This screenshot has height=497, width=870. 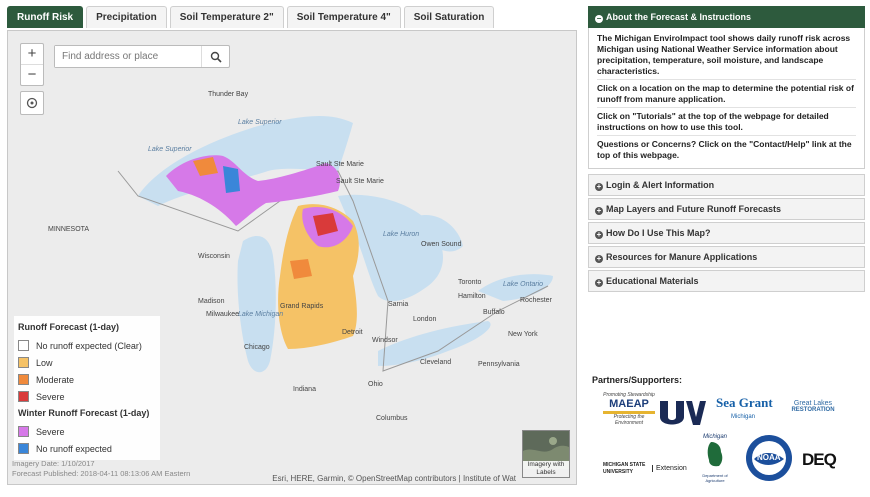 I want to click on glr-sub: RESTORATION, so click(x=813, y=410).